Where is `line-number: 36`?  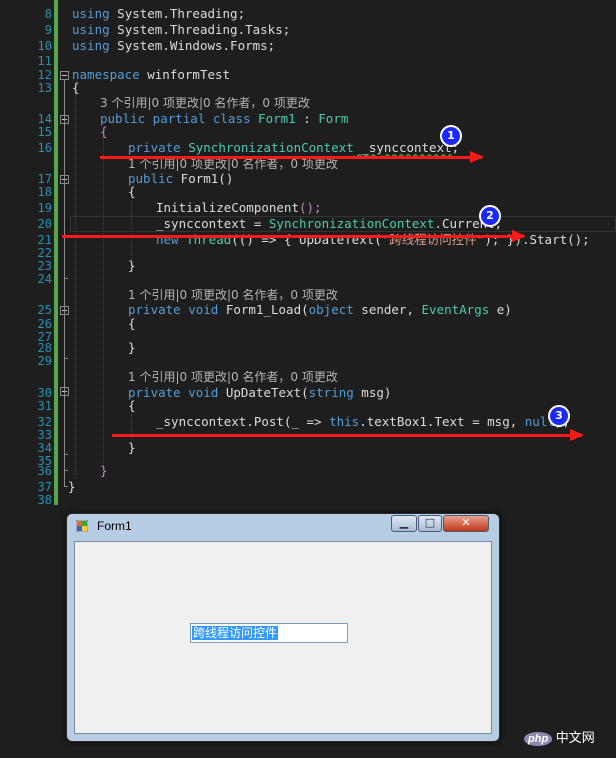 line-number: 36 is located at coordinates (44, 471).